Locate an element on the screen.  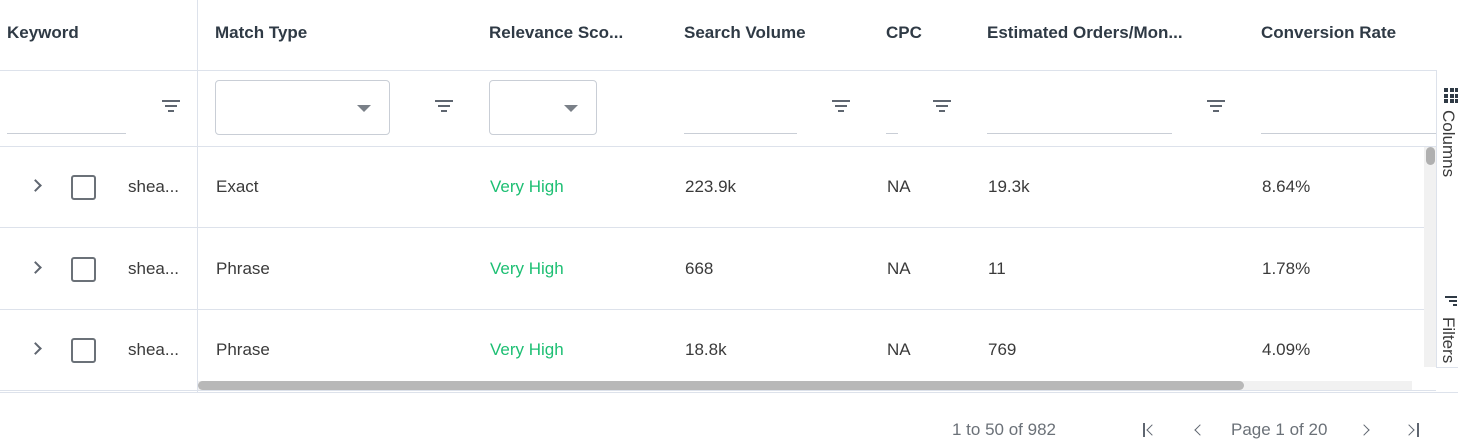
cpc-filter-icon is located at coordinates (942, 107).